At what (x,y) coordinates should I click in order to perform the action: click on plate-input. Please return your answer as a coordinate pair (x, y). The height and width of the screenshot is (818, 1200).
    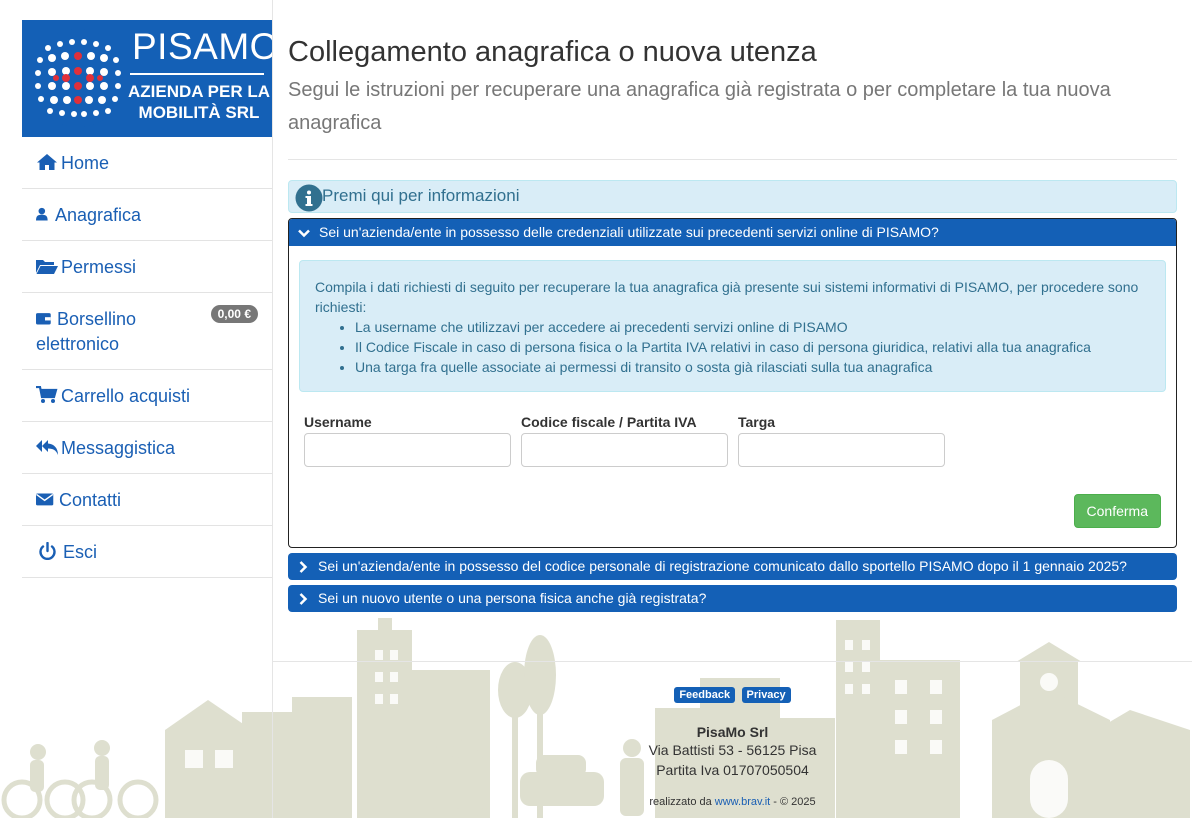
    Looking at the image, I should click on (841, 450).